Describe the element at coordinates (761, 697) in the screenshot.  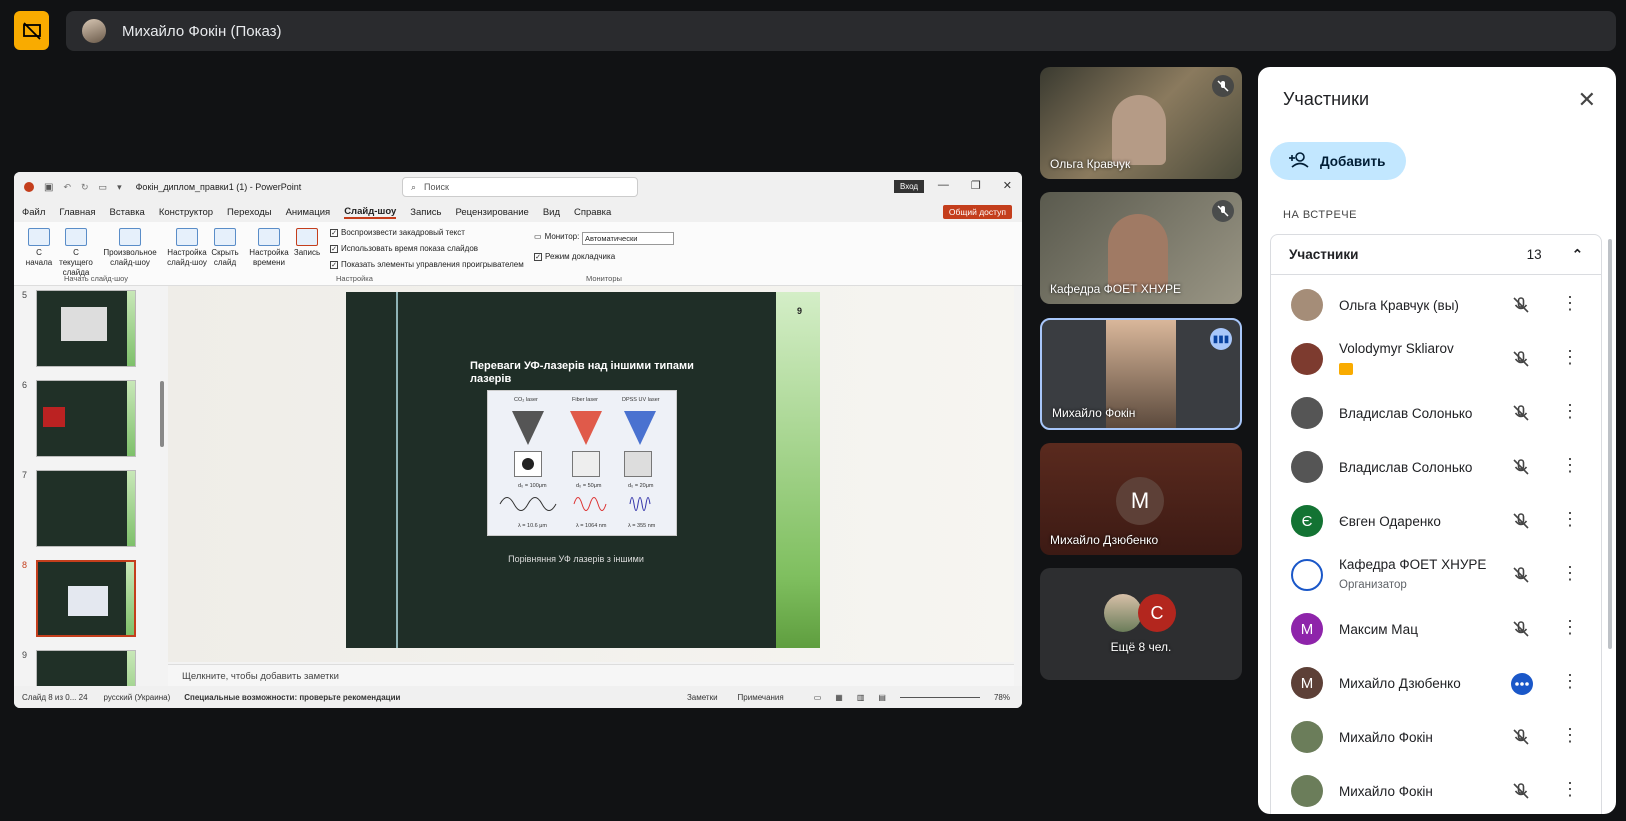
I see `comments-button: Примечания` at that location.